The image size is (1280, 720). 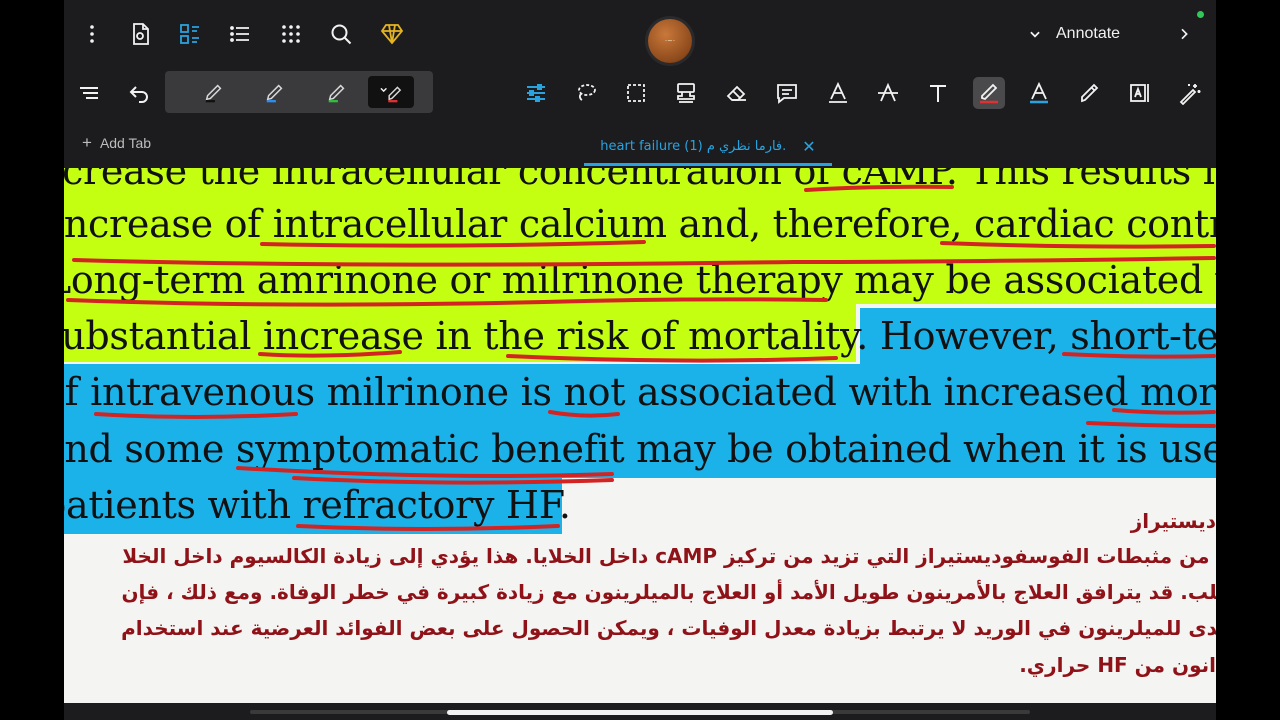 What do you see at coordinates (989, 93) in the screenshot?
I see `highlighter-active-icon` at bounding box center [989, 93].